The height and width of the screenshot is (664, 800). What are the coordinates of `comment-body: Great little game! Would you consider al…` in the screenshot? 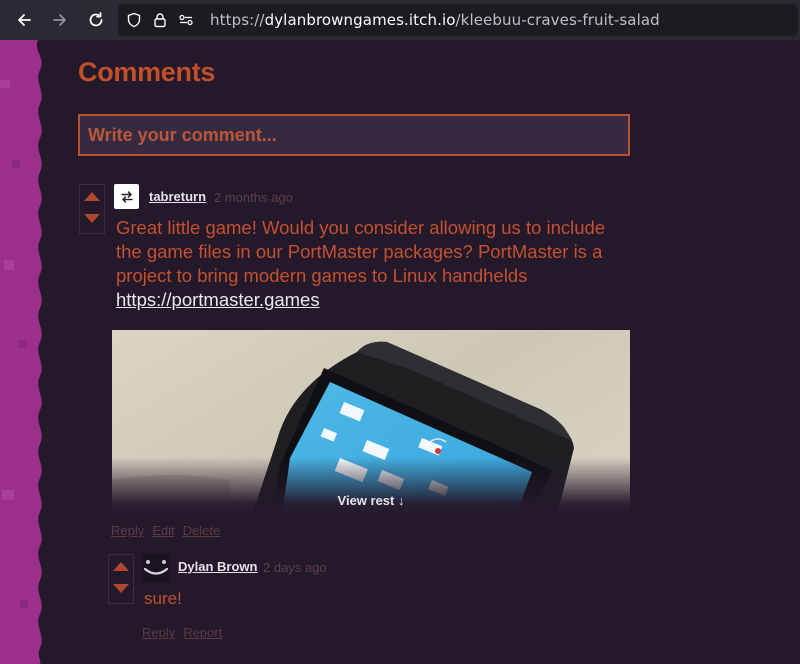 It's located at (372, 264).